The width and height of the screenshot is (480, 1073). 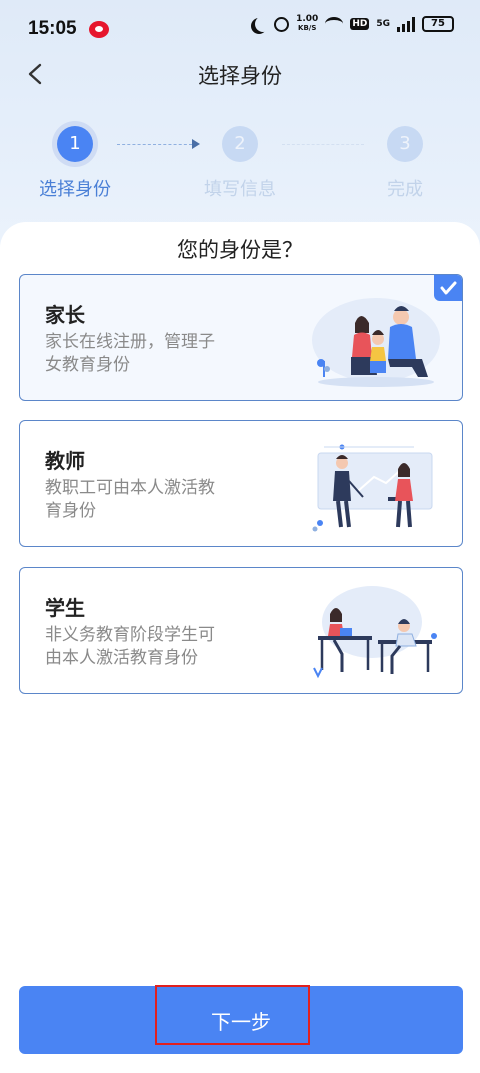 What do you see at coordinates (307, 28) in the screenshot?
I see `network-speed-unit: KB/S` at bounding box center [307, 28].